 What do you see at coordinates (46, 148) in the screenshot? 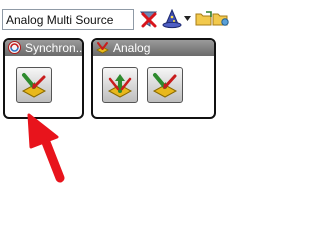
I see `pointer-arrow` at bounding box center [46, 148].